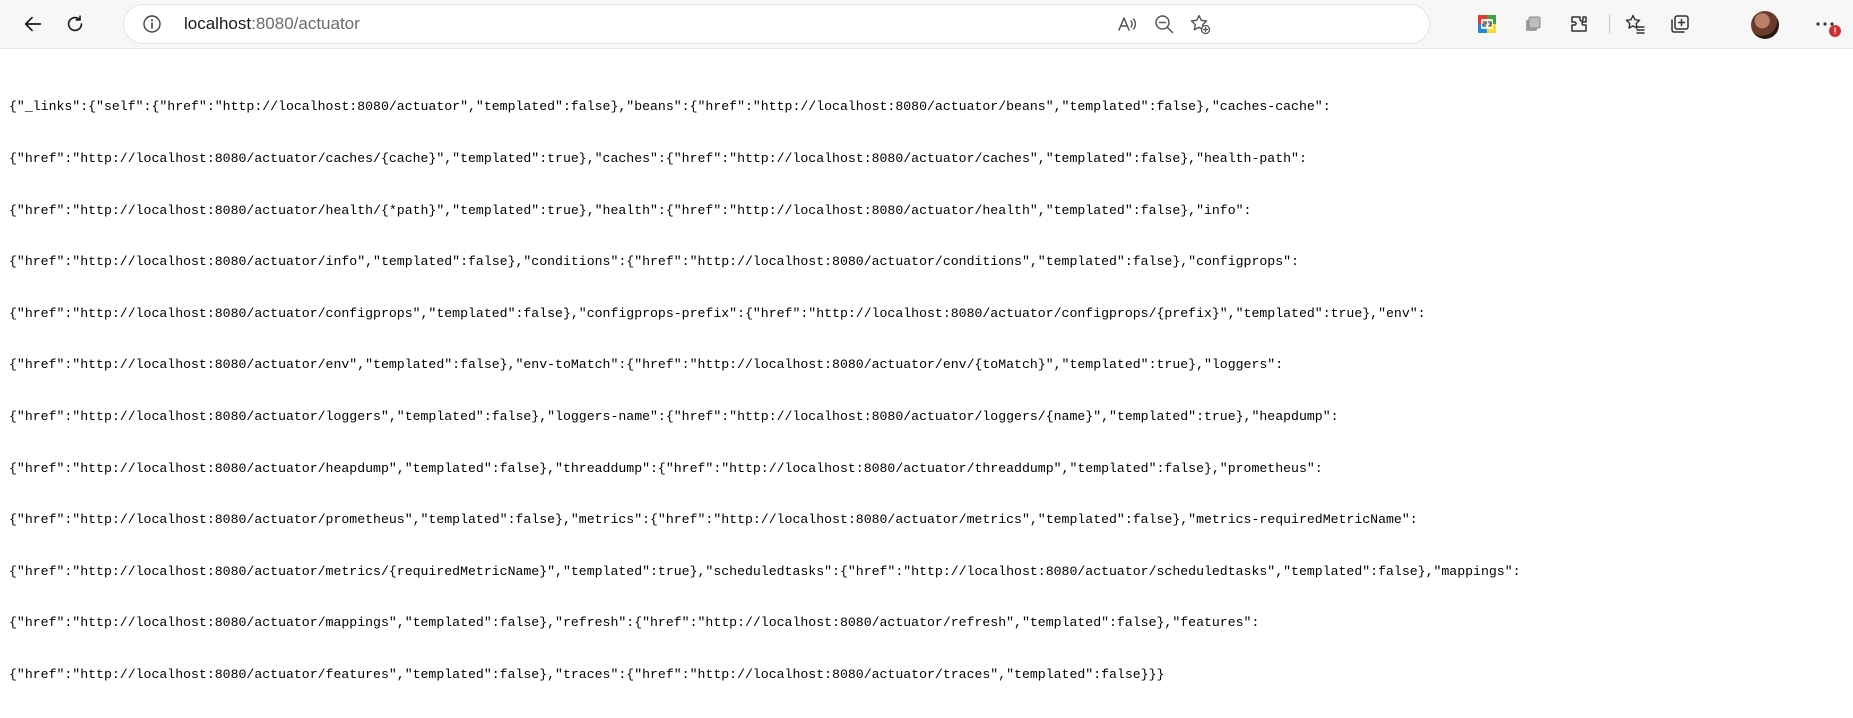 The width and height of the screenshot is (1853, 718). I want to click on extensions-icon, so click(1579, 24).